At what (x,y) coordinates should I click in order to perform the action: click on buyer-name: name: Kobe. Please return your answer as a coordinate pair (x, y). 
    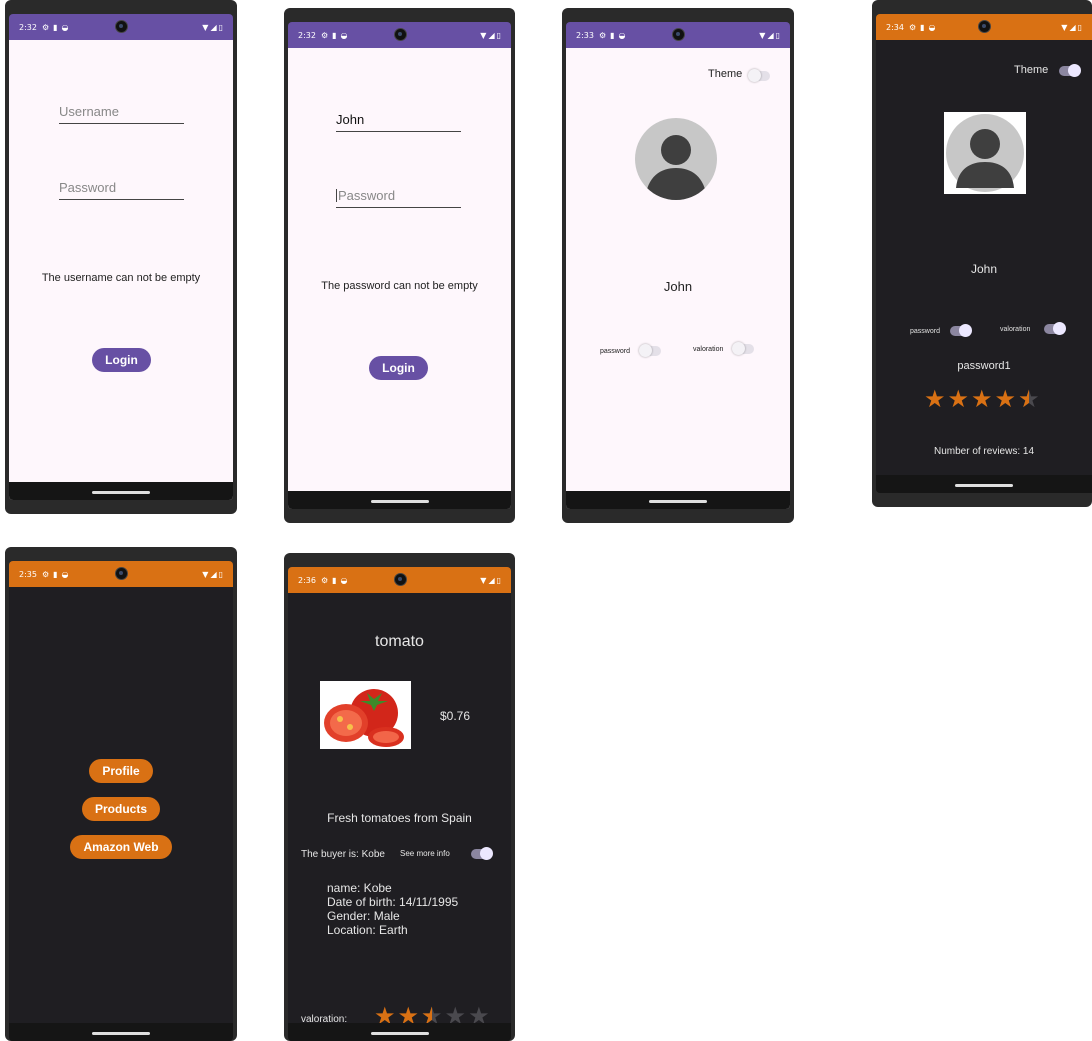
    Looking at the image, I should click on (359, 888).